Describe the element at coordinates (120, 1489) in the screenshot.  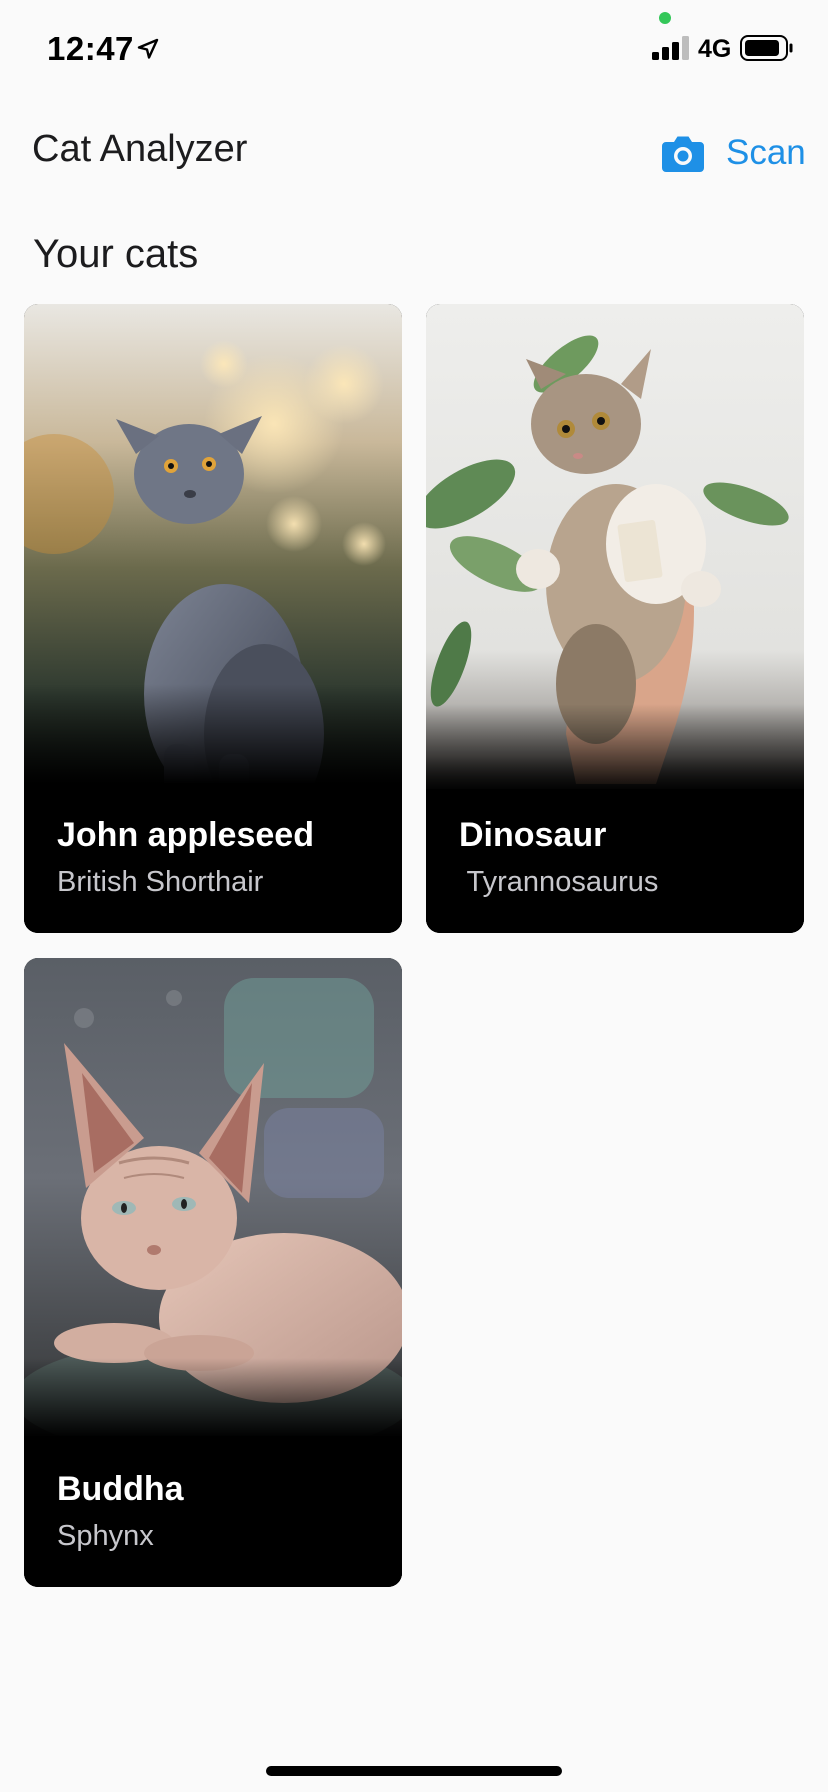
I see `cat-name: Buddha` at that location.